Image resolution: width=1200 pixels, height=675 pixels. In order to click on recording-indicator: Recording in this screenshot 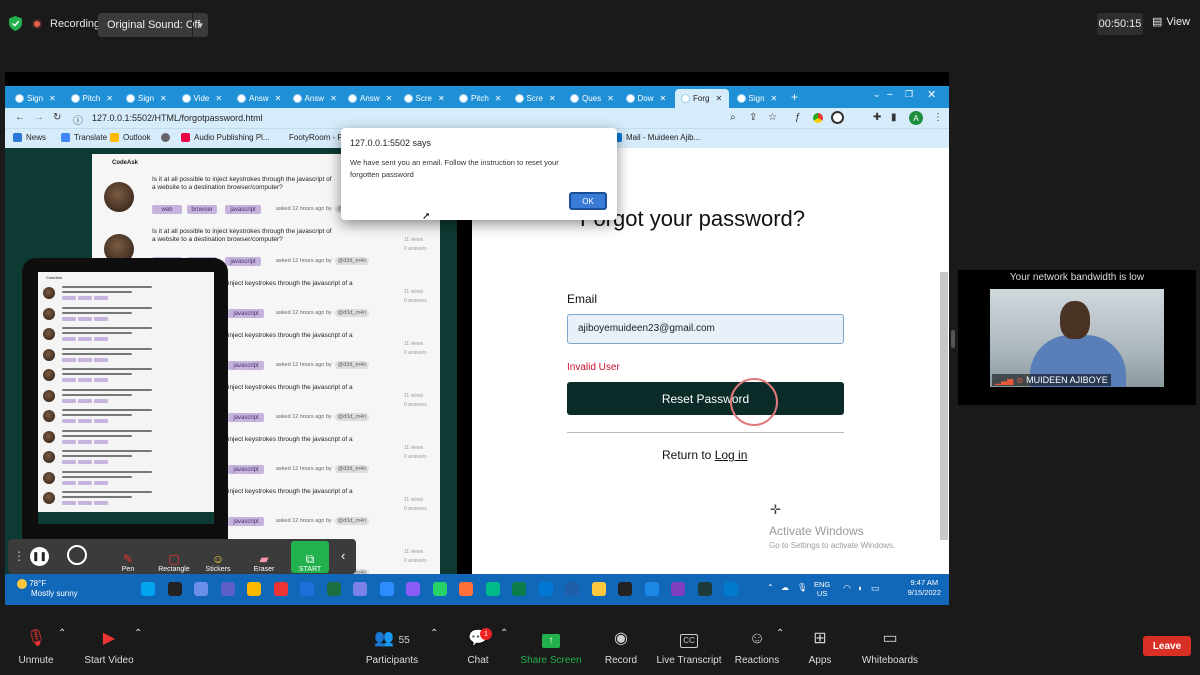, I will do `click(66, 24)`.